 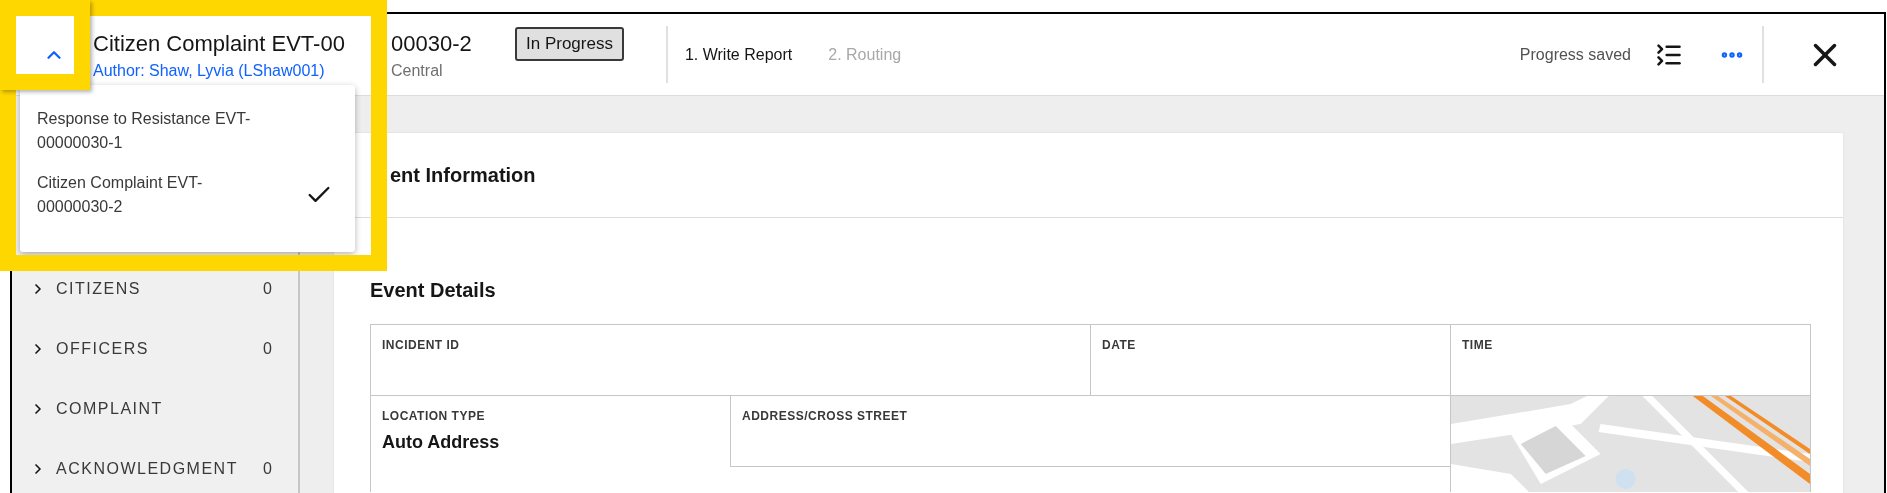 What do you see at coordinates (155, 289) in the screenshot?
I see `sidebar-item: CITIZENS 0` at bounding box center [155, 289].